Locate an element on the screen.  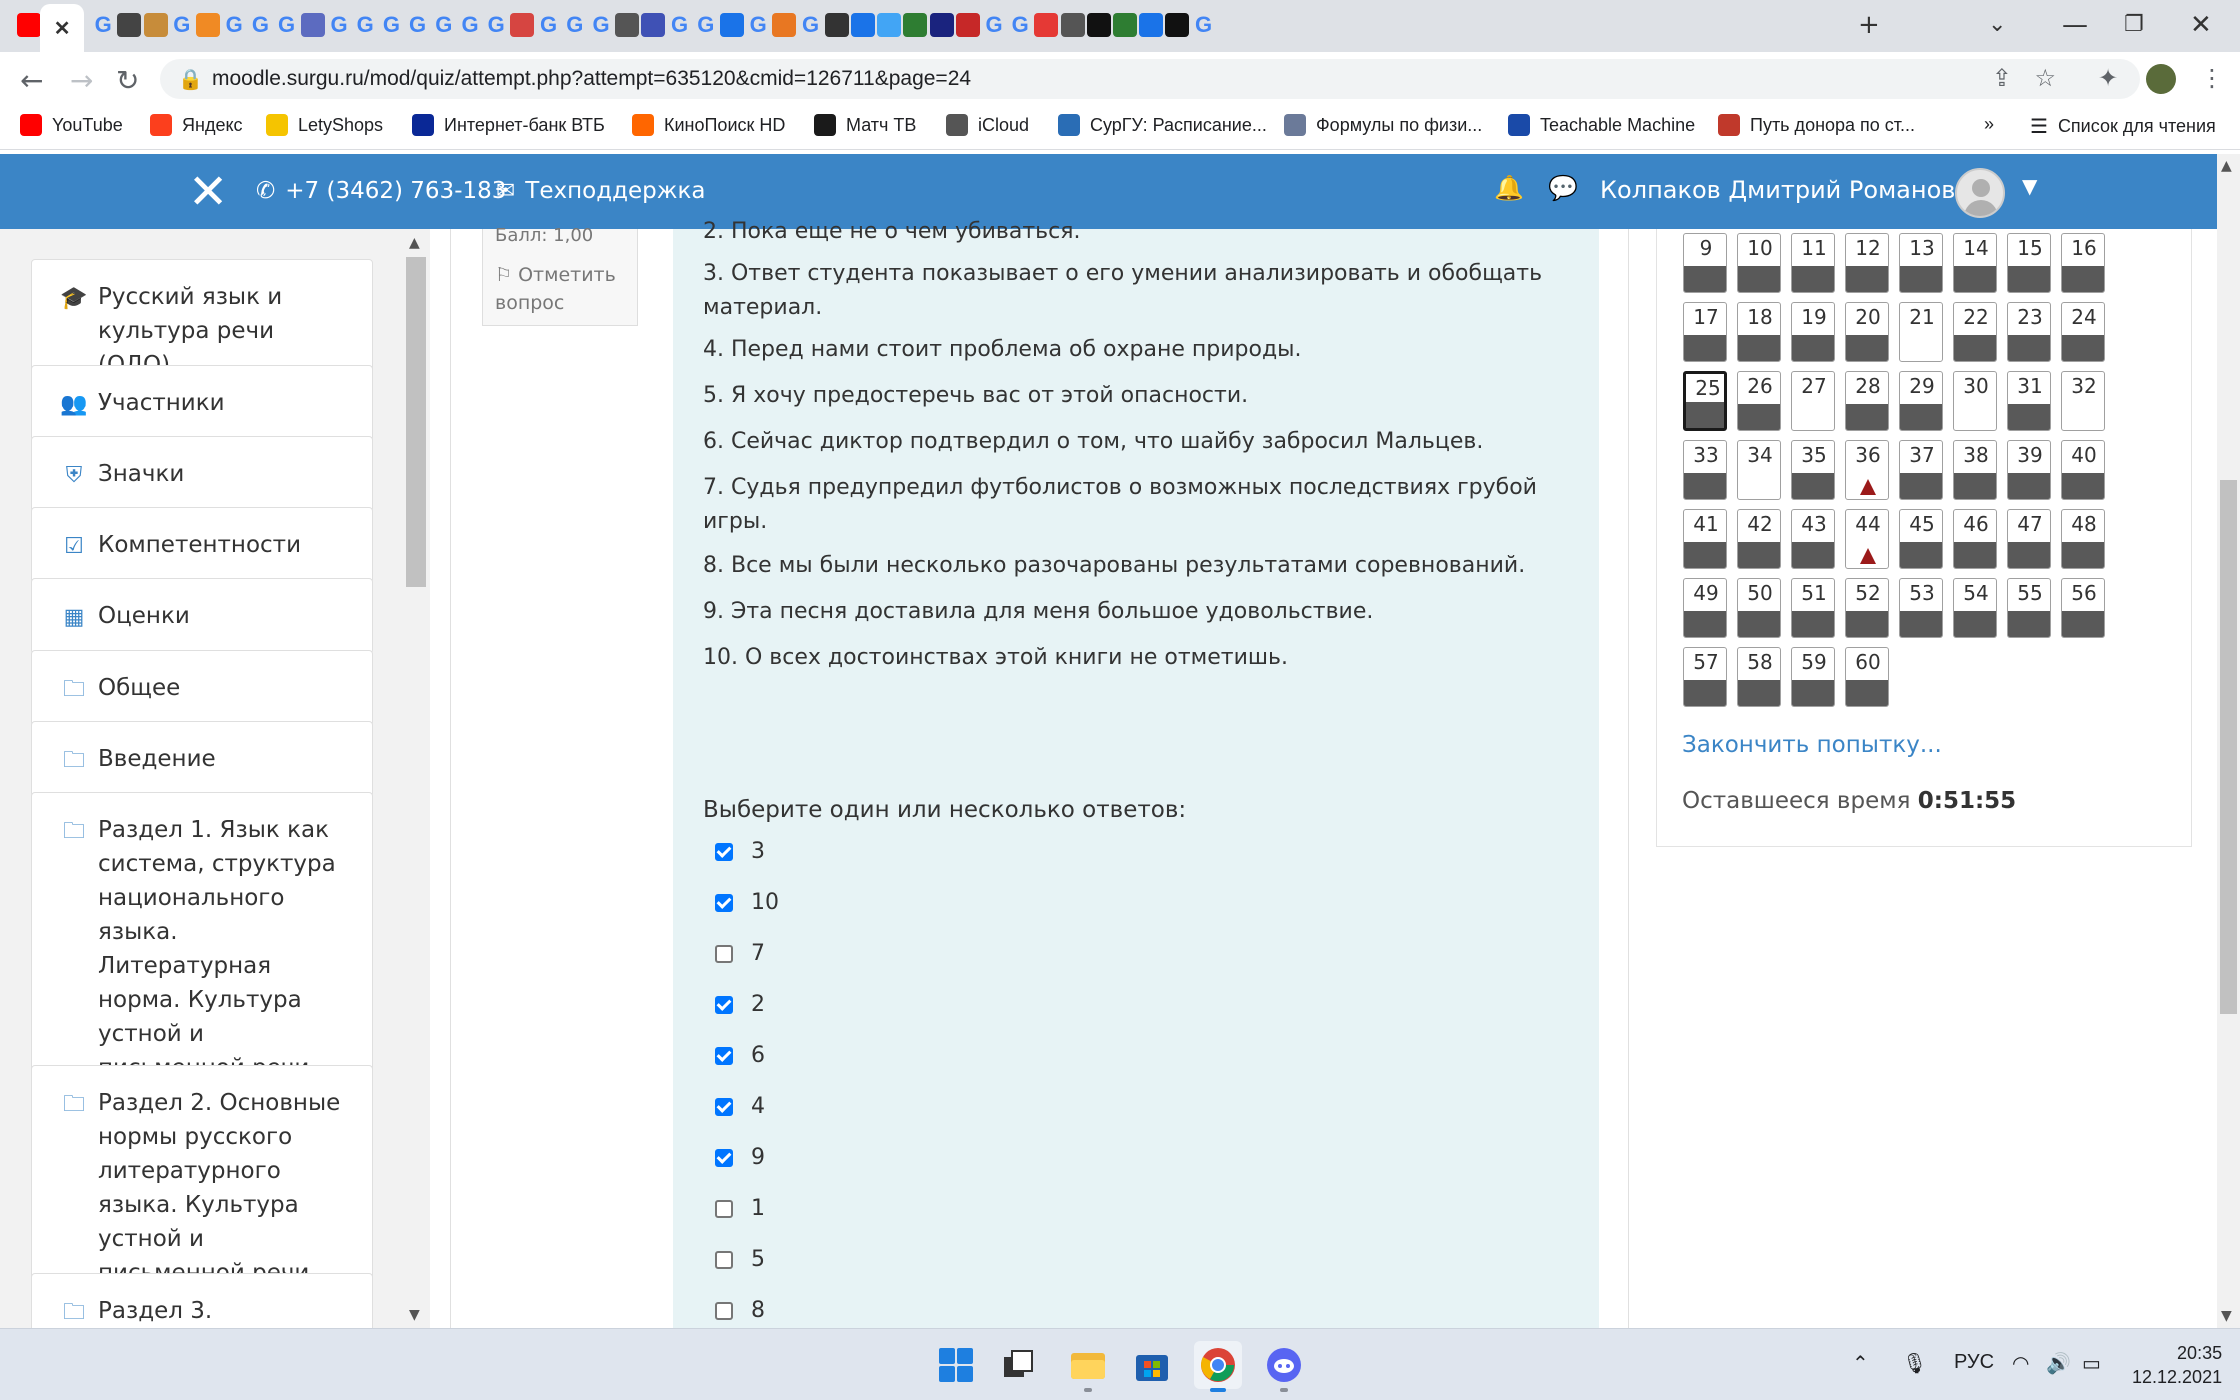
discord-icon is located at coordinates (1284, 1366).